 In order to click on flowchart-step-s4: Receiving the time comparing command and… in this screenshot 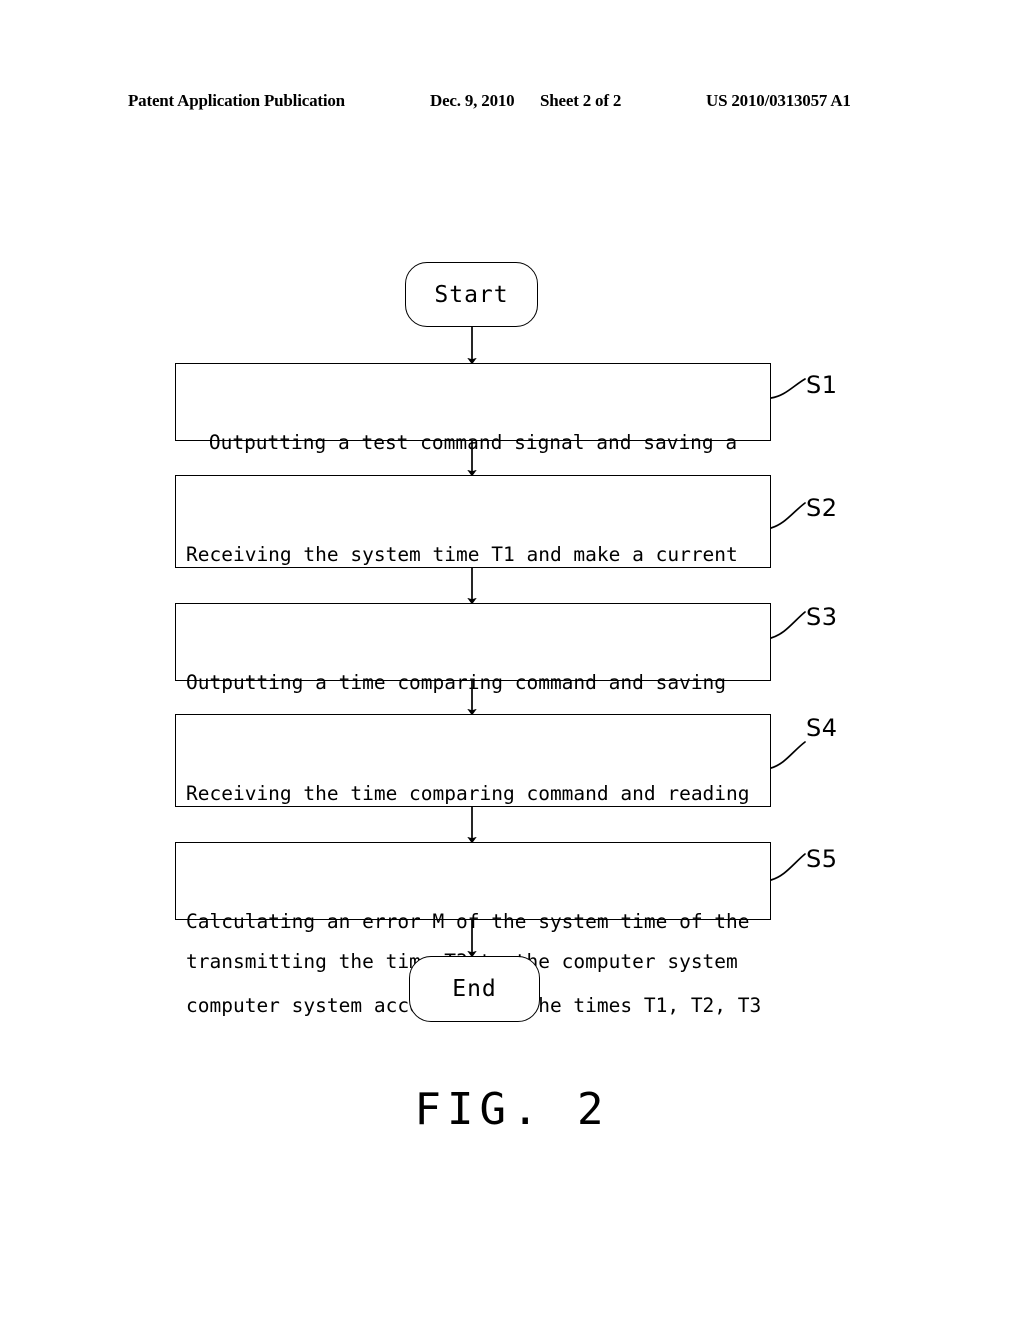, I will do `click(473, 843)`.